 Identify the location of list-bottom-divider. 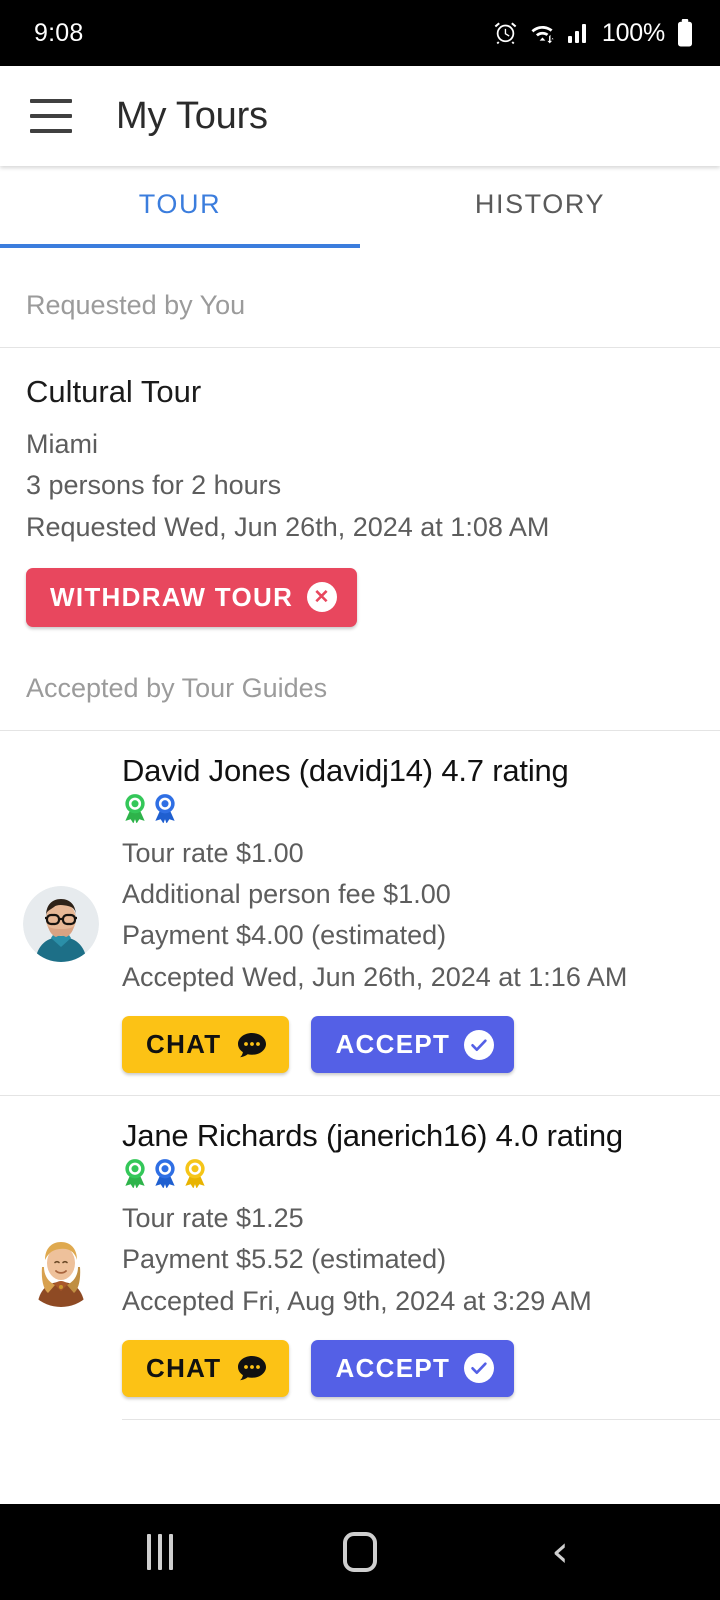
(421, 1419).